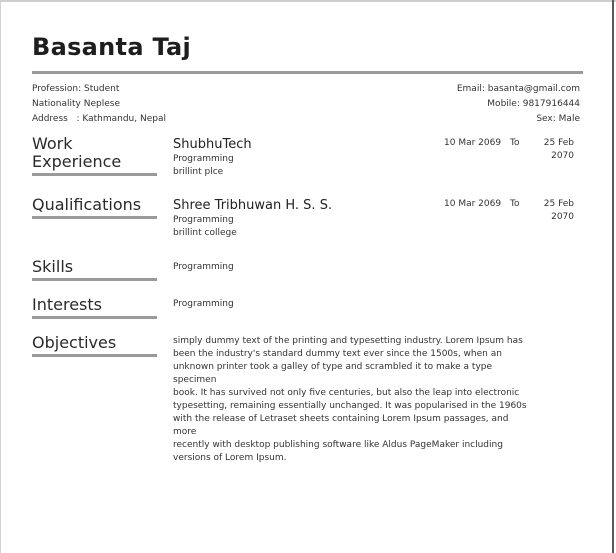  I want to click on resume-name: Basanta Taj, so click(112, 47).